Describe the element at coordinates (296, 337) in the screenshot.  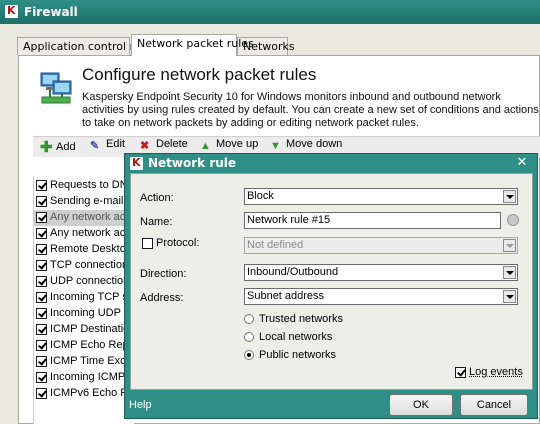
I see `local-networks-label: Local networks` at that location.